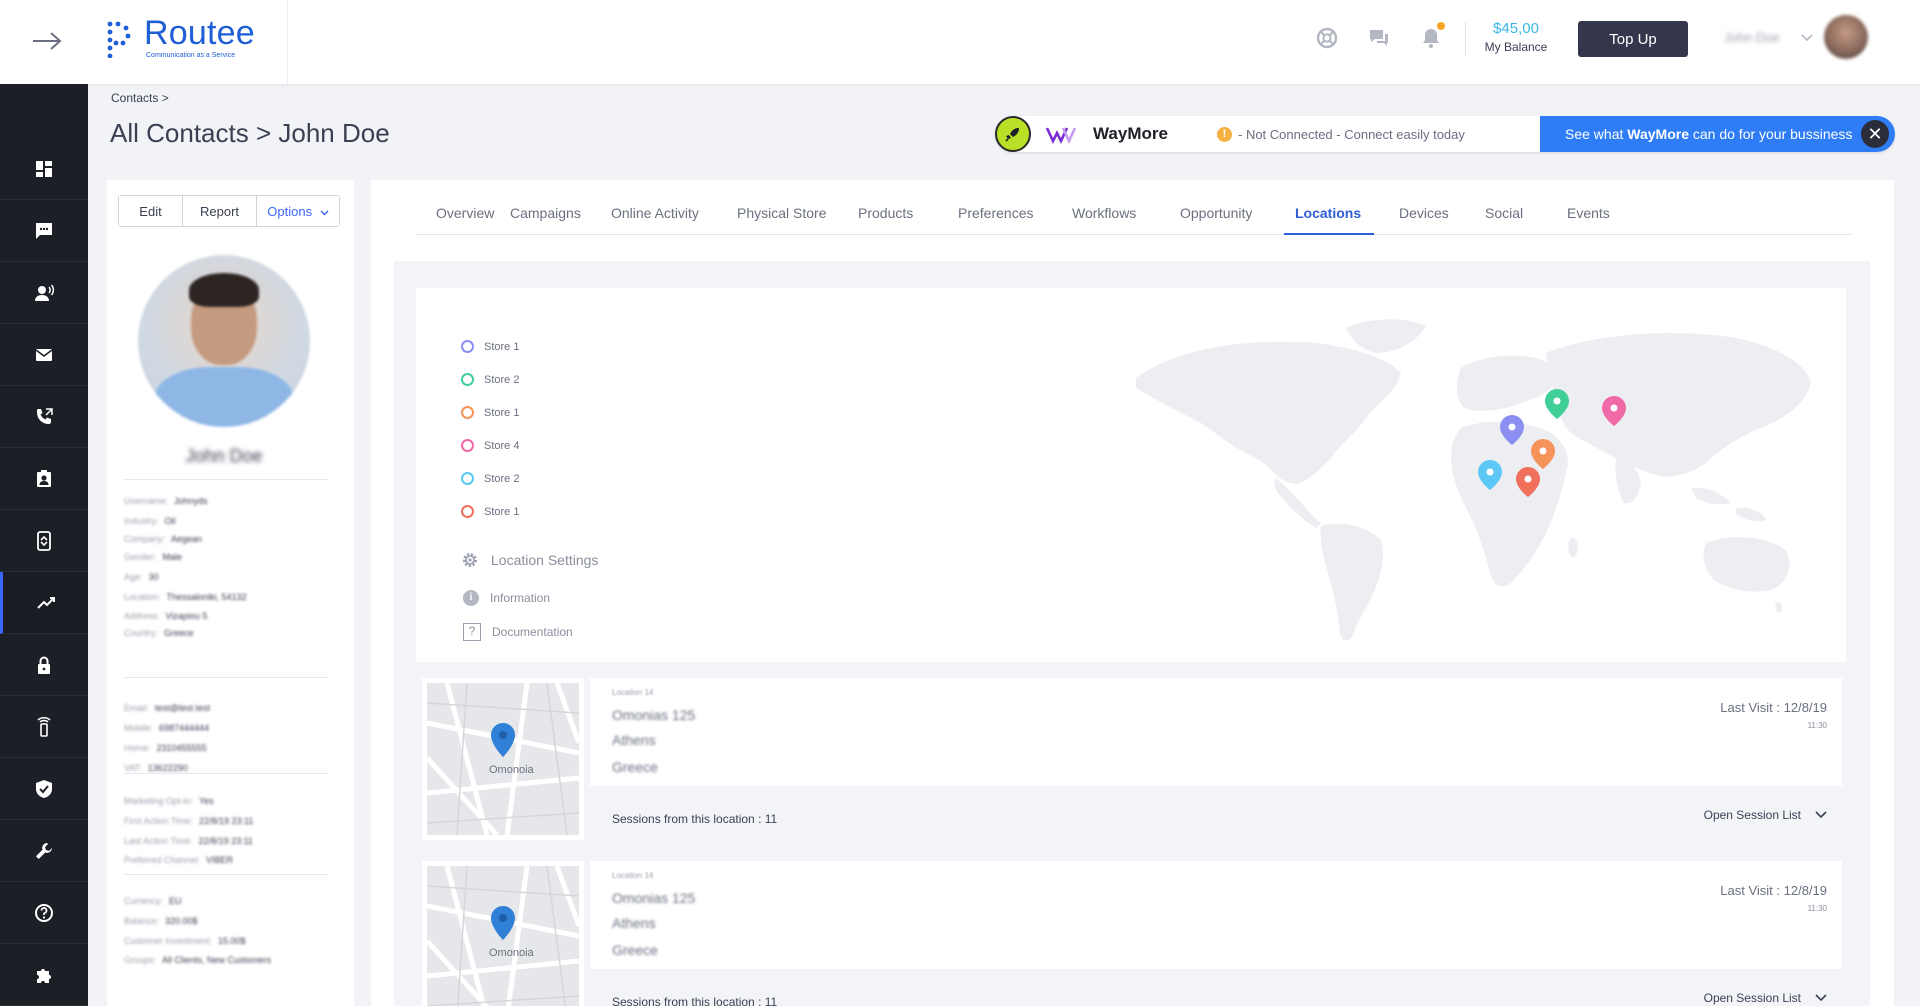  Describe the element at coordinates (1329, 234) in the screenshot. I see `active-tab-indicator` at that location.